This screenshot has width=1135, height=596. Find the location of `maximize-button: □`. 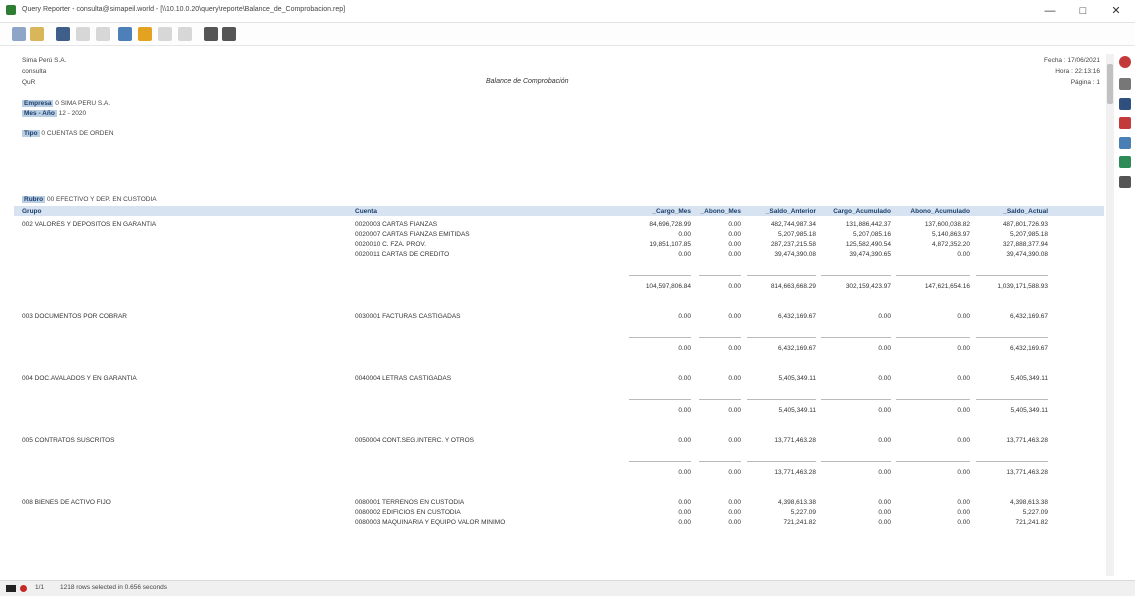

maximize-button: □ is located at coordinates (1083, 11).